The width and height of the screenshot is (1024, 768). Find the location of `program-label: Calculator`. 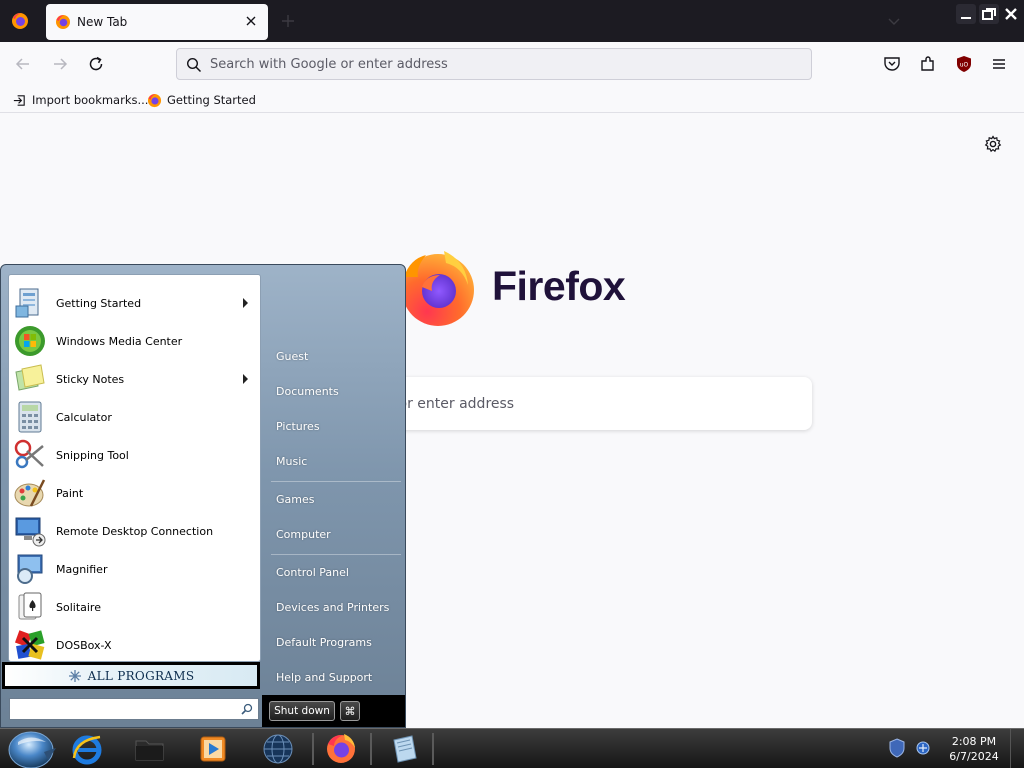

program-label: Calculator is located at coordinates (84, 417).